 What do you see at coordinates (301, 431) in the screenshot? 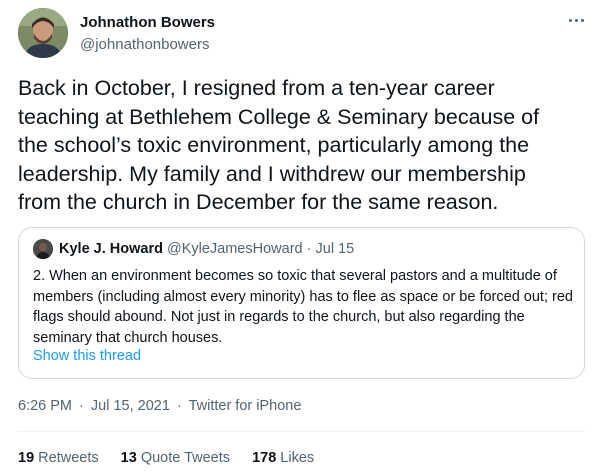
I see `divider` at bounding box center [301, 431].